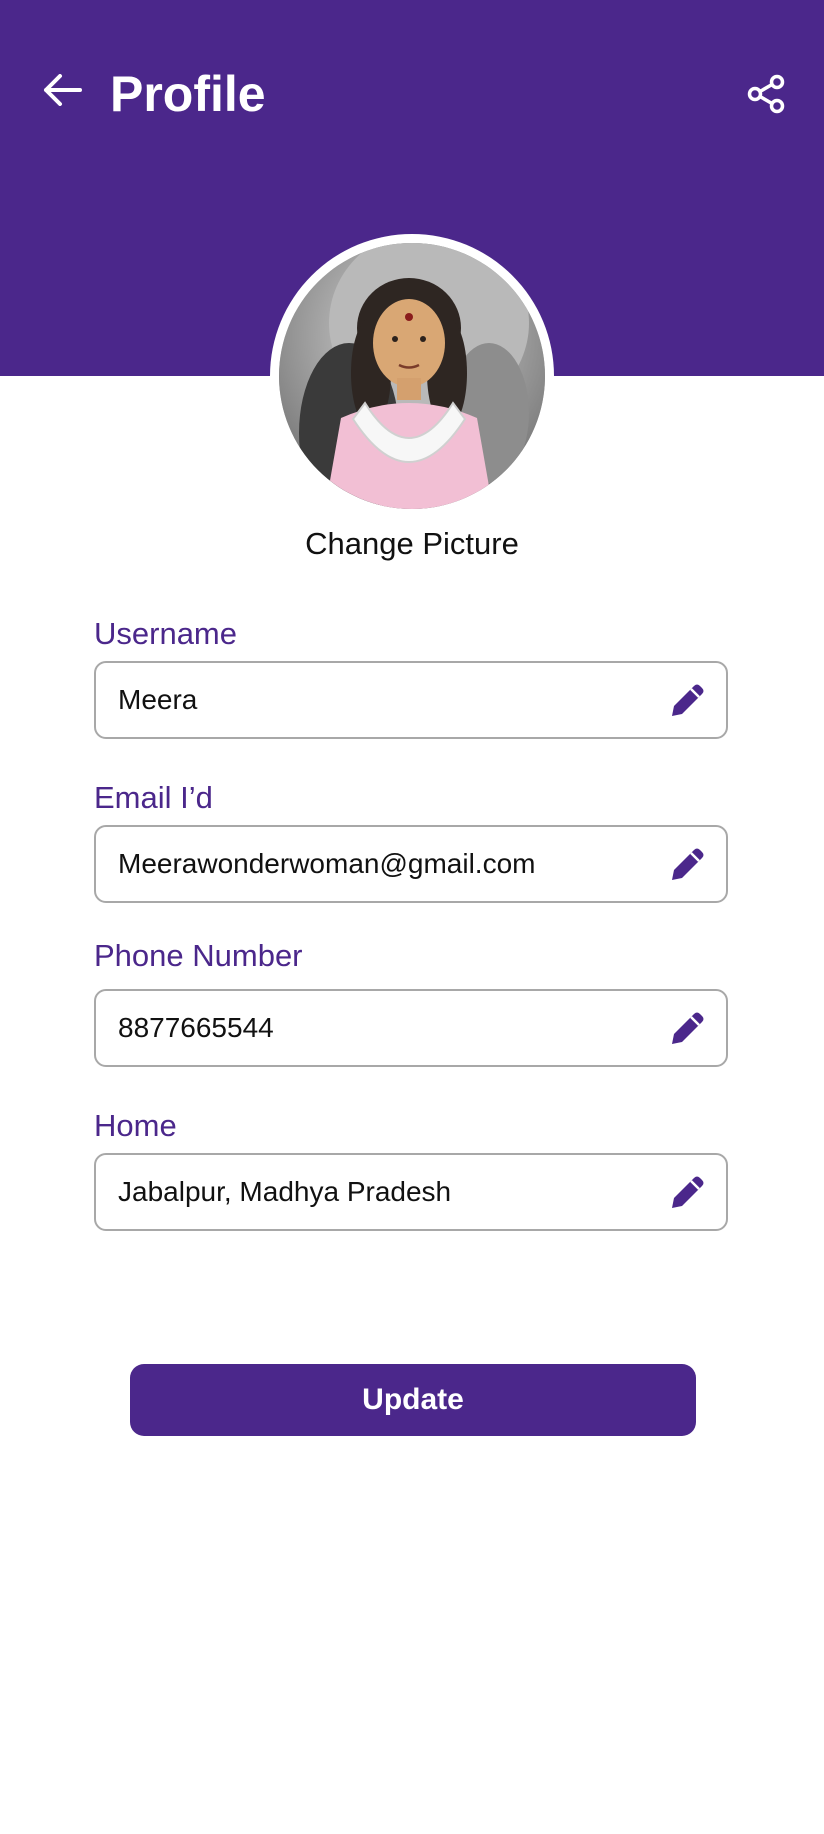  I want to click on email-label: Email I’d, so click(153, 797).